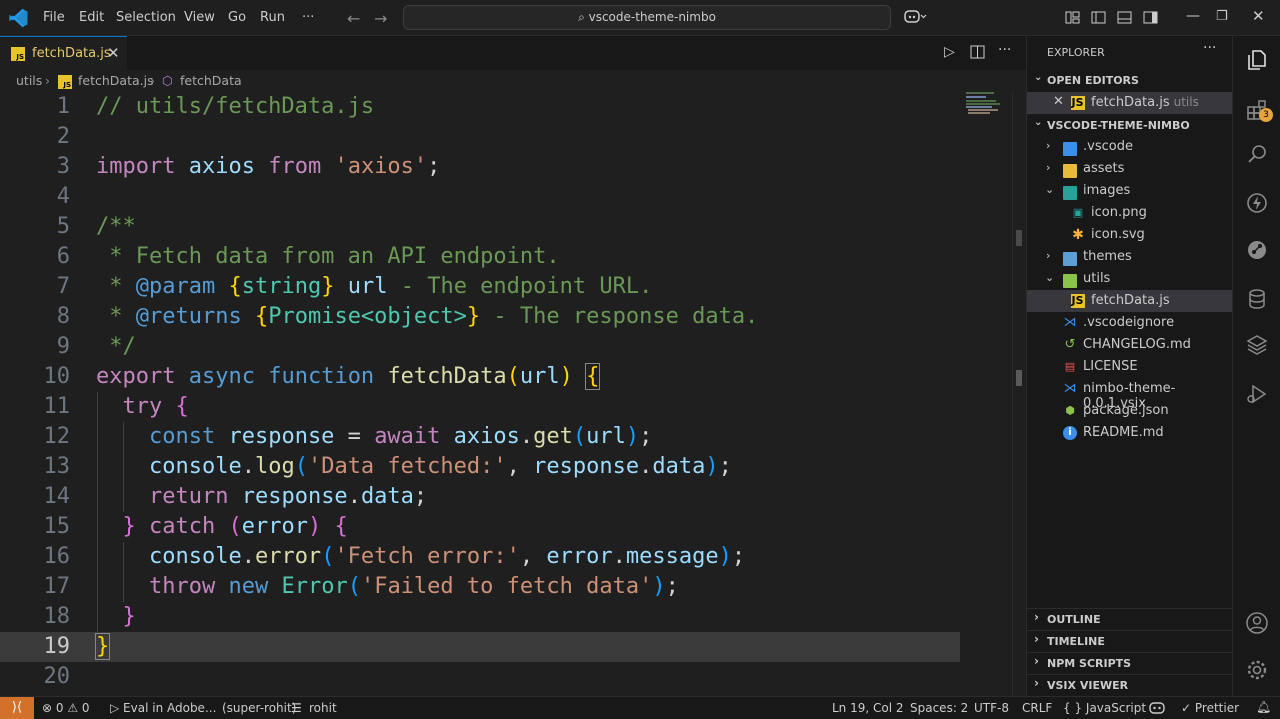 The width and height of the screenshot is (1280, 719). What do you see at coordinates (1058, 101) in the screenshot?
I see `close-editor-icon: ✕` at bounding box center [1058, 101].